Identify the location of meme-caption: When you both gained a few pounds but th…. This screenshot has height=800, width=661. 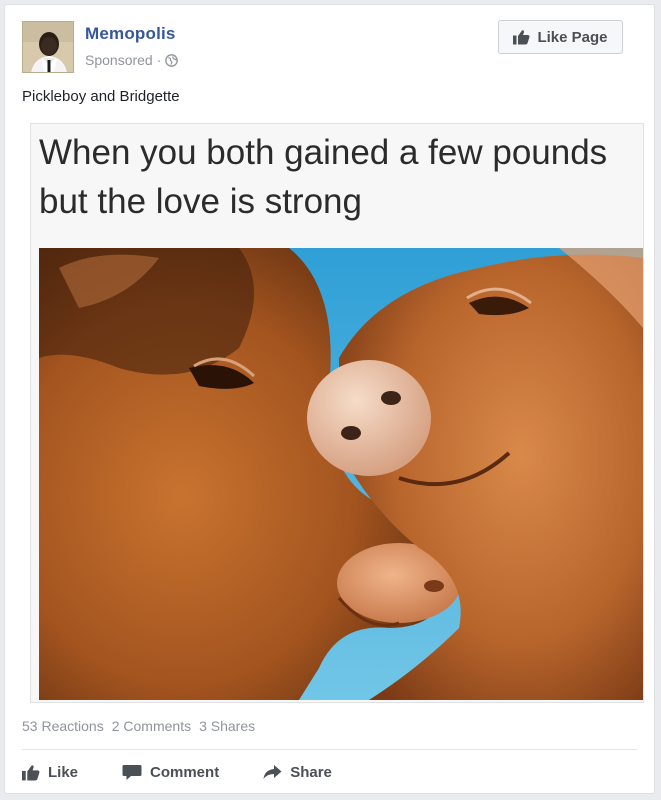
(323, 177).